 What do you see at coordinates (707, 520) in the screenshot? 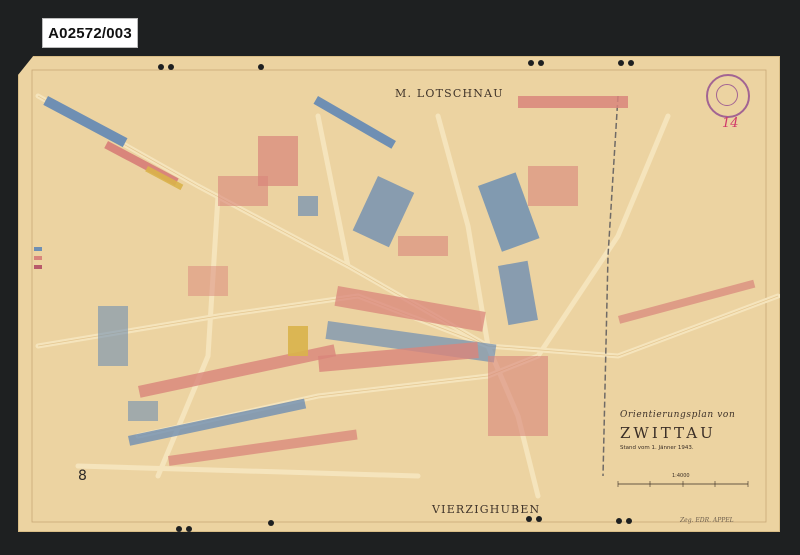
I see `signature: Zeg. EDR. APPEL` at bounding box center [707, 520].